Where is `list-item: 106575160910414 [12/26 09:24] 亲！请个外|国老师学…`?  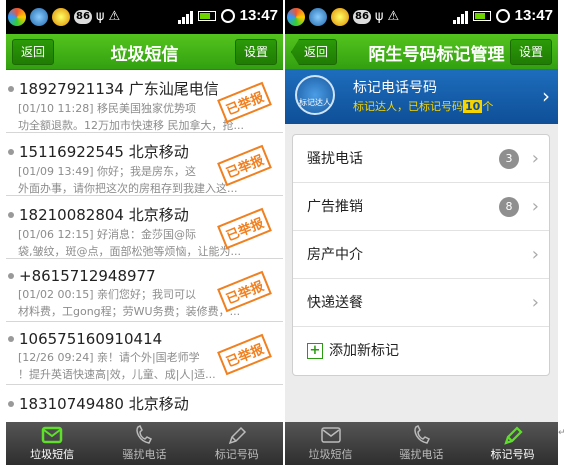
list-item: 106575160910414 [12/26 09:24] 亲！请个外|国老师学… is located at coordinates (144, 353).